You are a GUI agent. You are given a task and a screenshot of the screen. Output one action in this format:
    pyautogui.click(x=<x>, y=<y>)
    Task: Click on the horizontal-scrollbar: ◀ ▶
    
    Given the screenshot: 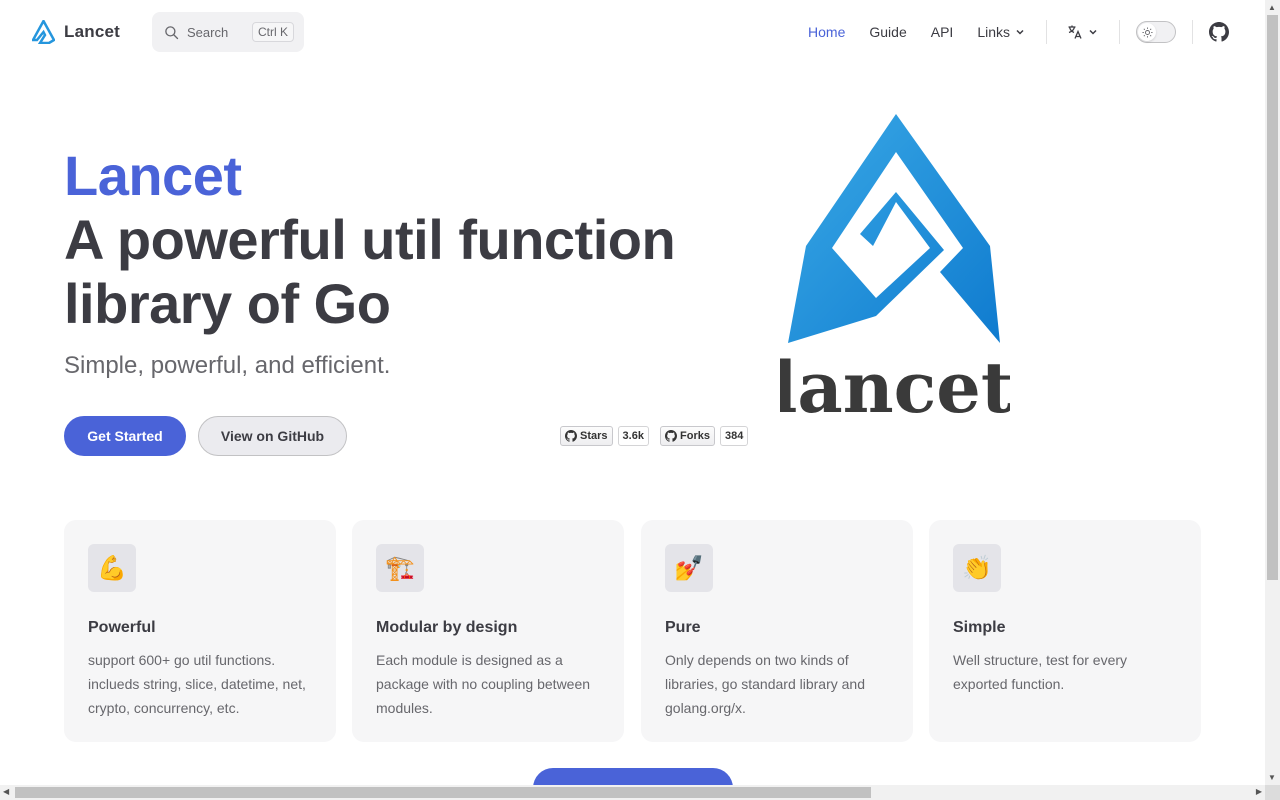 What is the action you would take?
    pyautogui.click(x=632, y=792)
    